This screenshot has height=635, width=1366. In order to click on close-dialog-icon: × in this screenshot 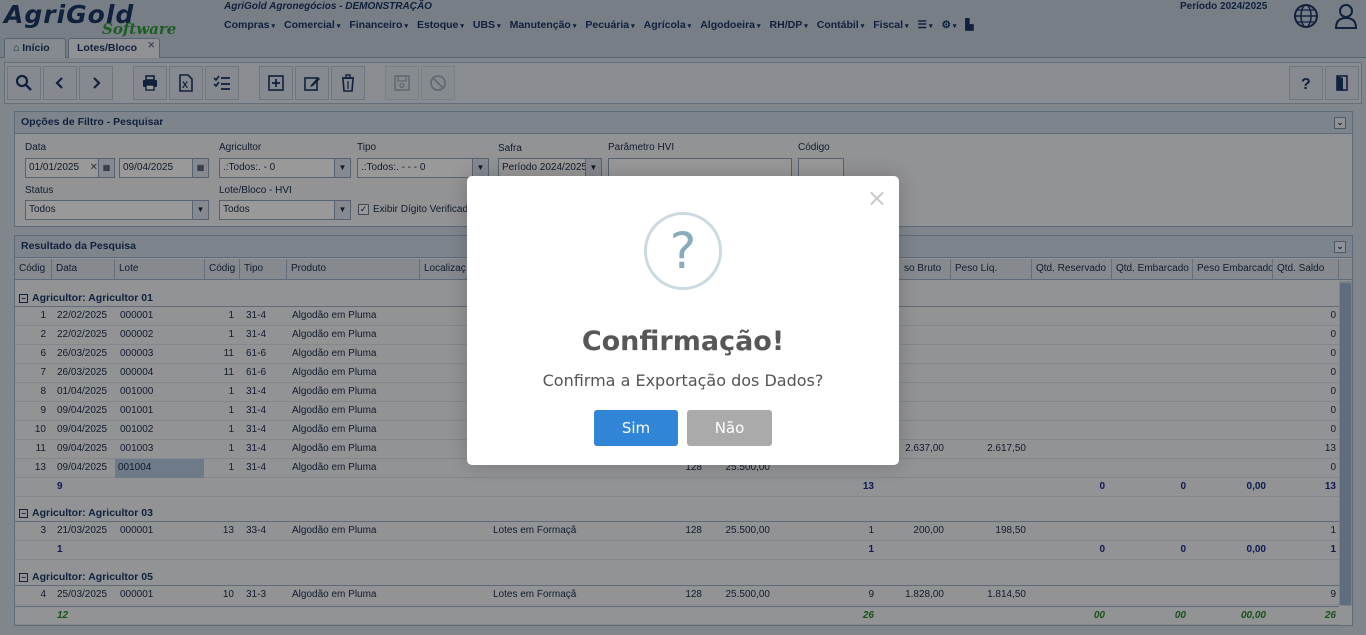, I will do `click(877, 198)`.